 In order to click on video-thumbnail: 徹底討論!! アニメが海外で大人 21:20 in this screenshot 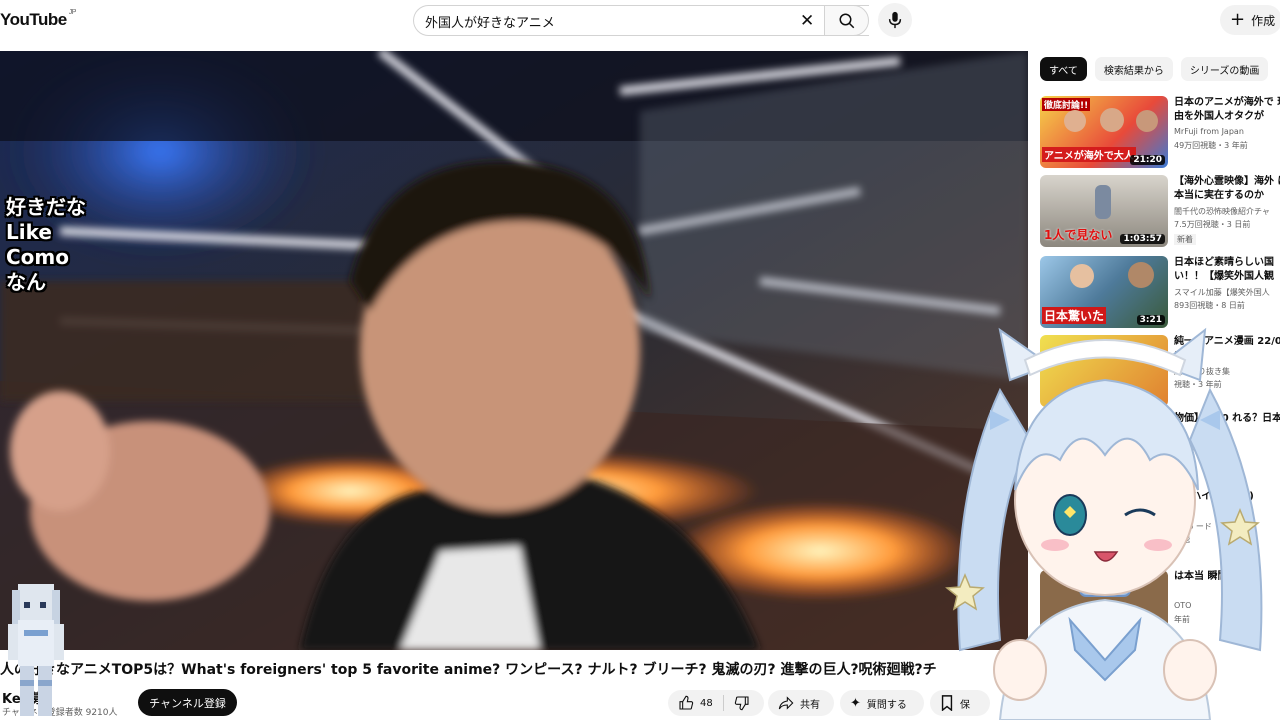, I will do `click(1104, 132)`.